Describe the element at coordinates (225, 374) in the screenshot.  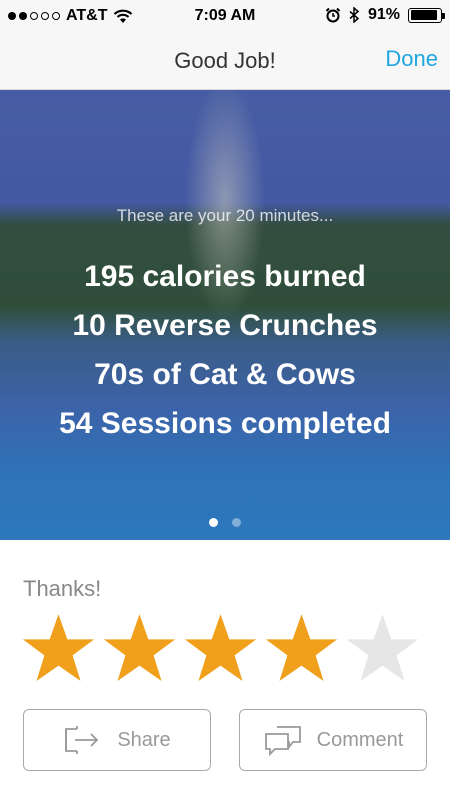
I see `stat-cat-cows: 70s of Cat & Cows` at that location.